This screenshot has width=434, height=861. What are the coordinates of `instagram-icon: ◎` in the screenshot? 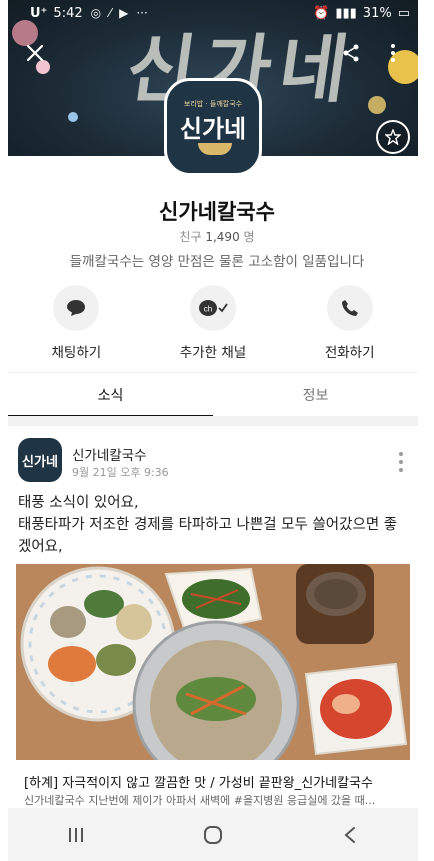 It's located at (96, 13).